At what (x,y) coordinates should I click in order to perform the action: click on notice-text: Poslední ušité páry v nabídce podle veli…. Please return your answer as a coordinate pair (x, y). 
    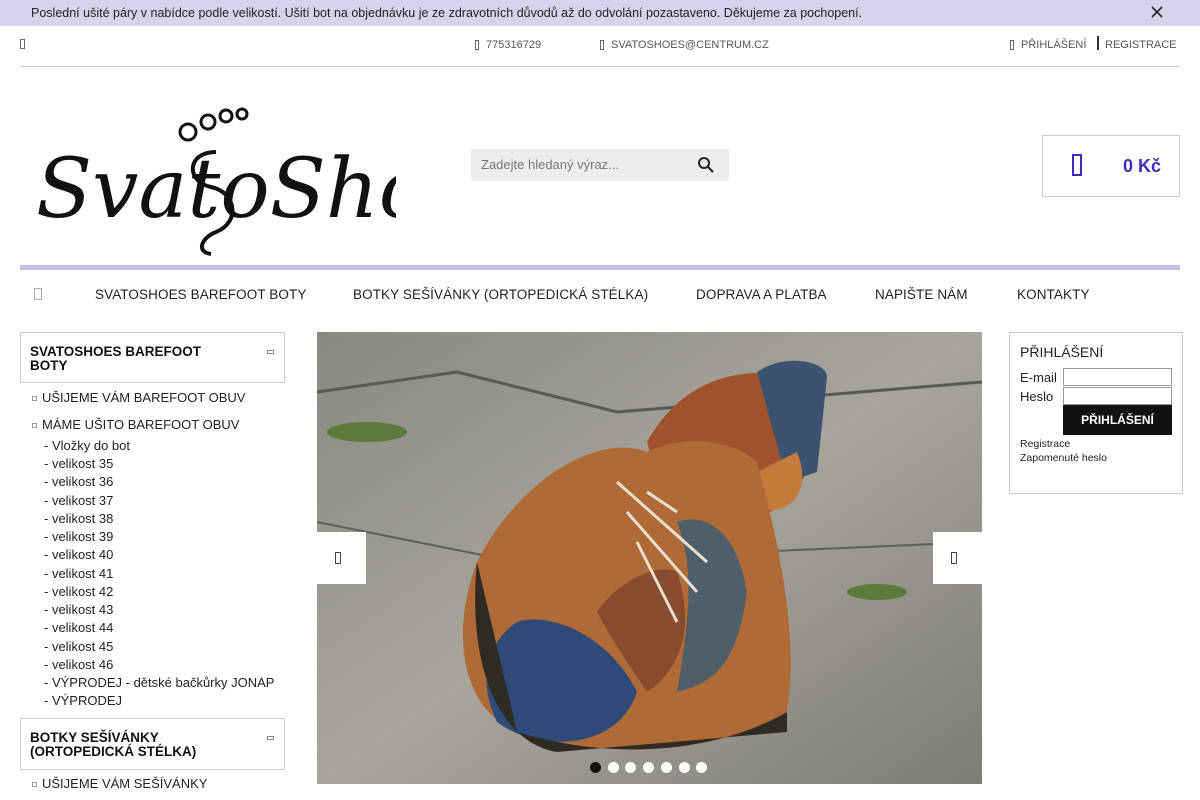
    Looking at the image, I should click on (447, 13).